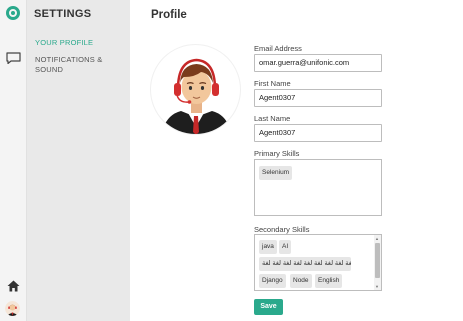 This screenshot has width=463, height=321. What do you see at coordinates (285, 247) in the screenshot?
I see `skill-chip: AI` at bounding box center [285, 247].